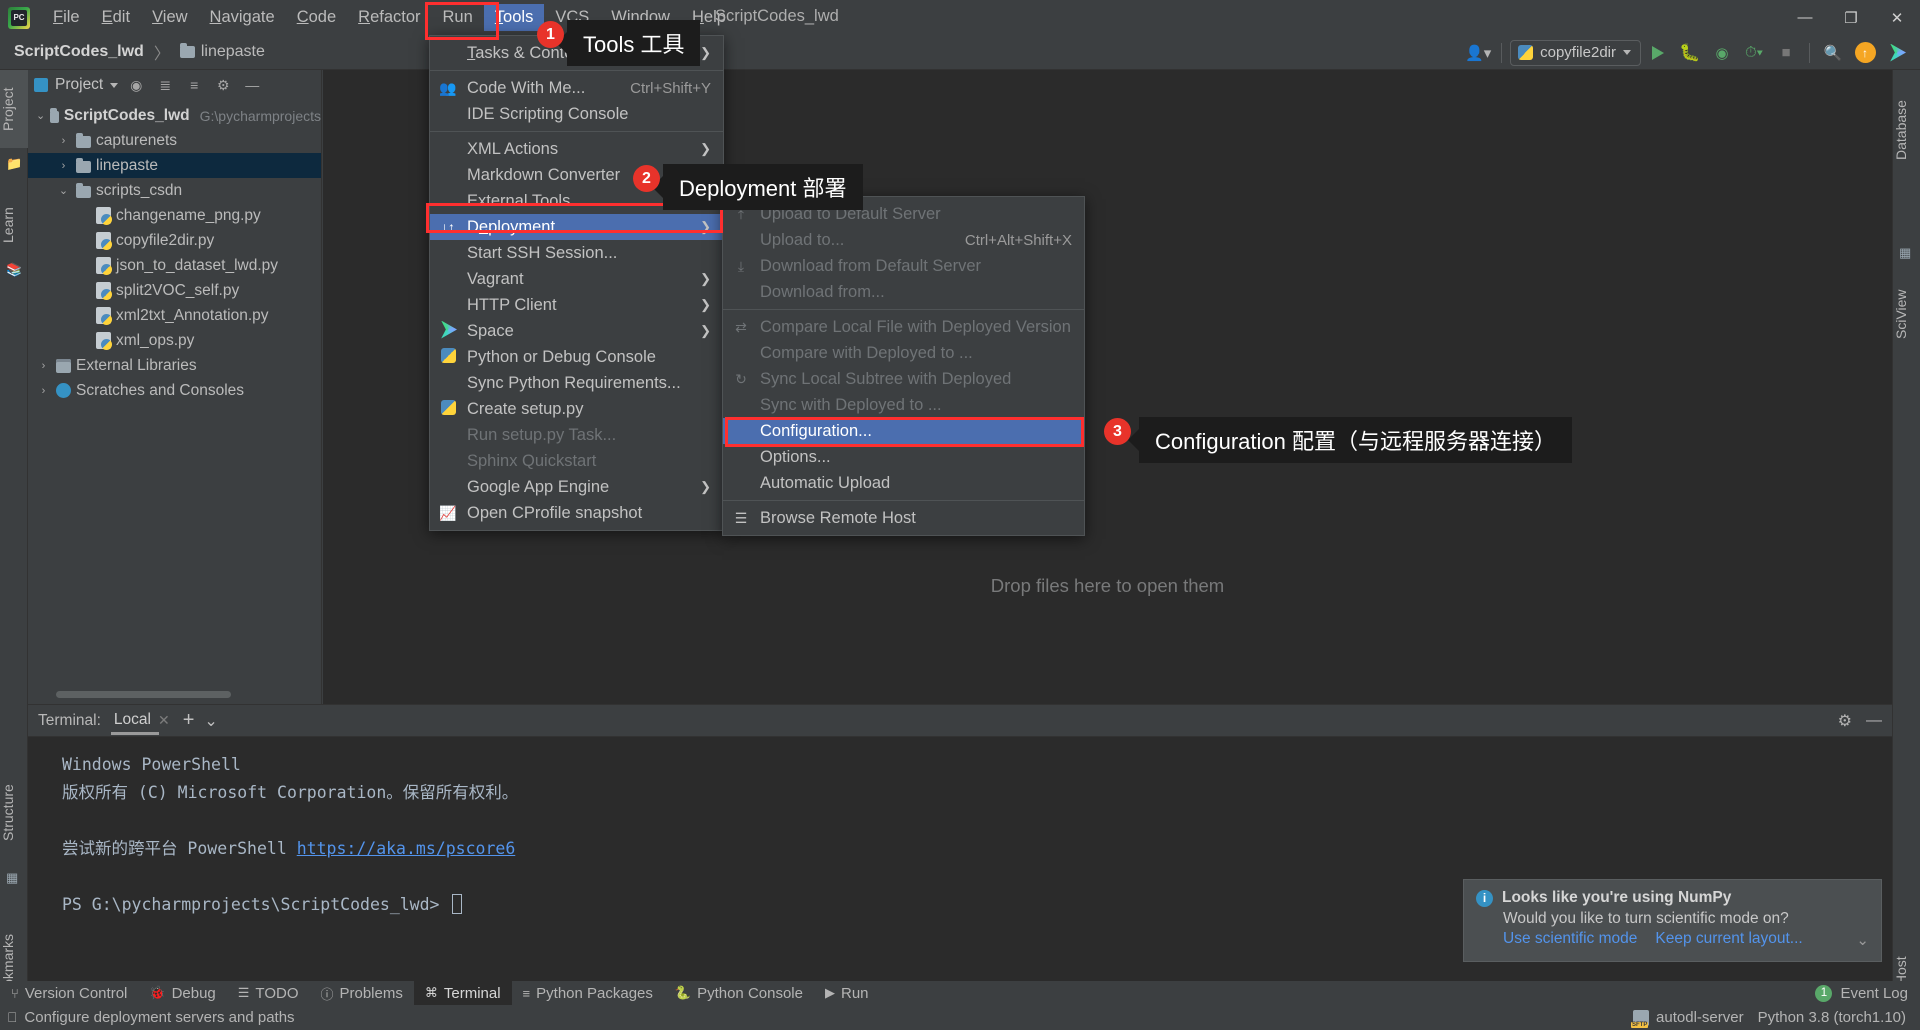 The width and height of the screenshot is (1920, 1030). What do you see at coordinates (174, 190) in the screenshot?
I see `tree-node-scripts-csdn: ⌄ scripts_csdn` at bounding box center [174, 190].